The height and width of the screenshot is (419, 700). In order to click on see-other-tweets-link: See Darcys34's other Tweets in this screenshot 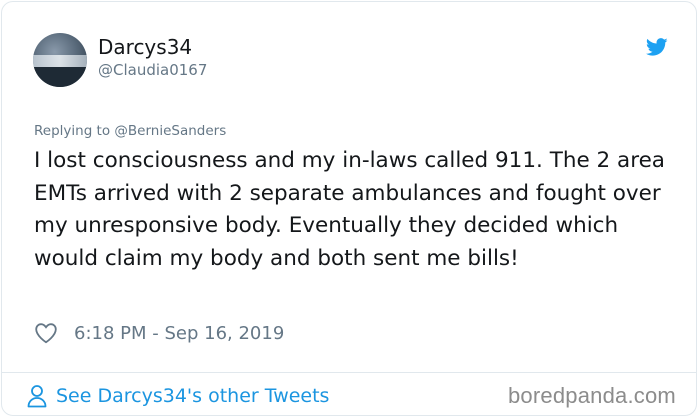, I will do `click(177, 396)`.